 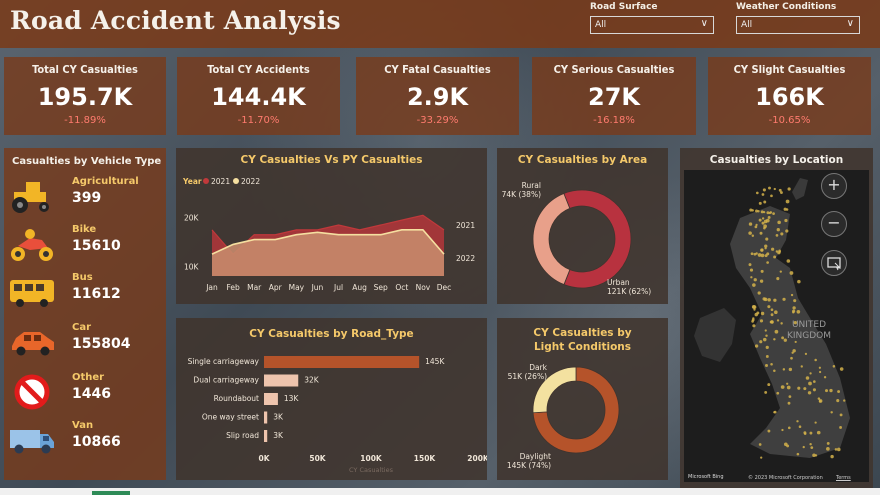 I want to click on vehicle-row: Bike 15610, so click(x=84, y=245).